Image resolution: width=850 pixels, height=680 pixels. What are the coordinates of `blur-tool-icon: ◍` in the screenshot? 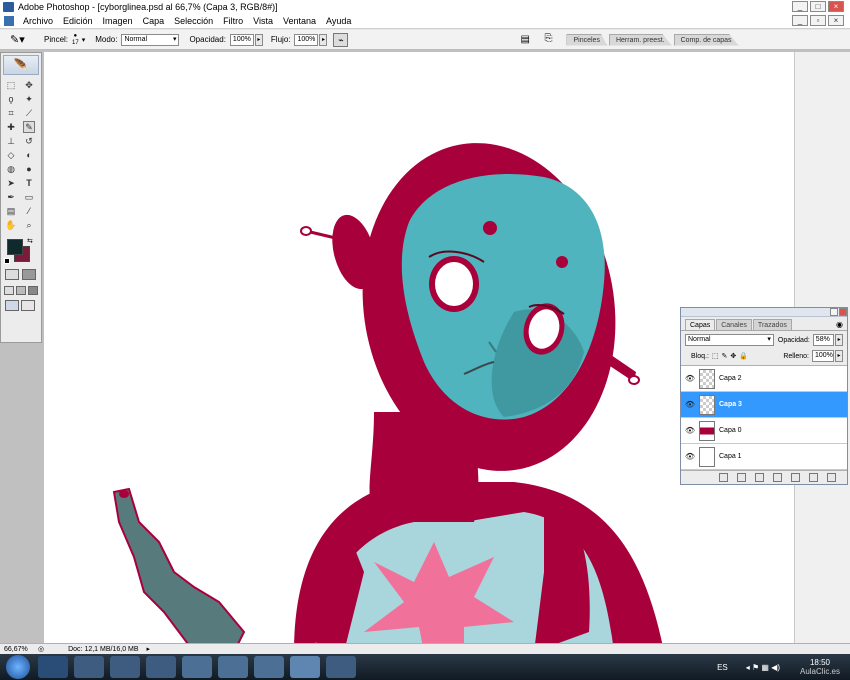 It's located at (11, 169).